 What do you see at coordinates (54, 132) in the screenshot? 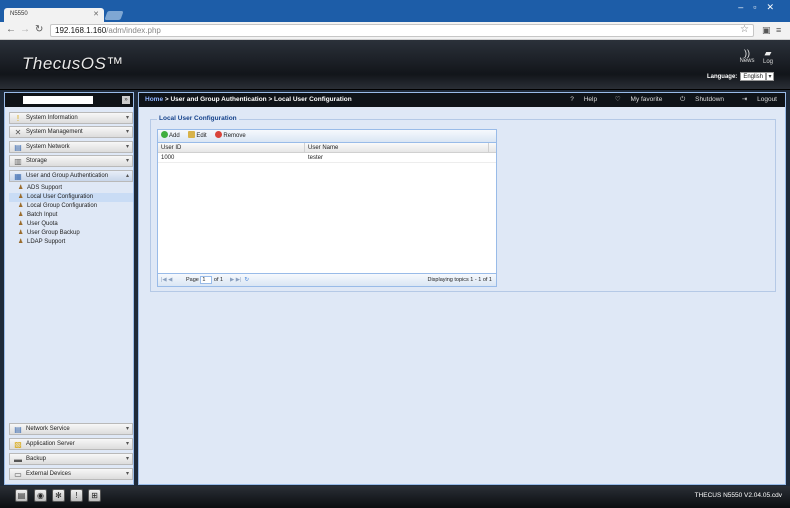
I see `menu-label: System Management` at bounding box center [54, 132].